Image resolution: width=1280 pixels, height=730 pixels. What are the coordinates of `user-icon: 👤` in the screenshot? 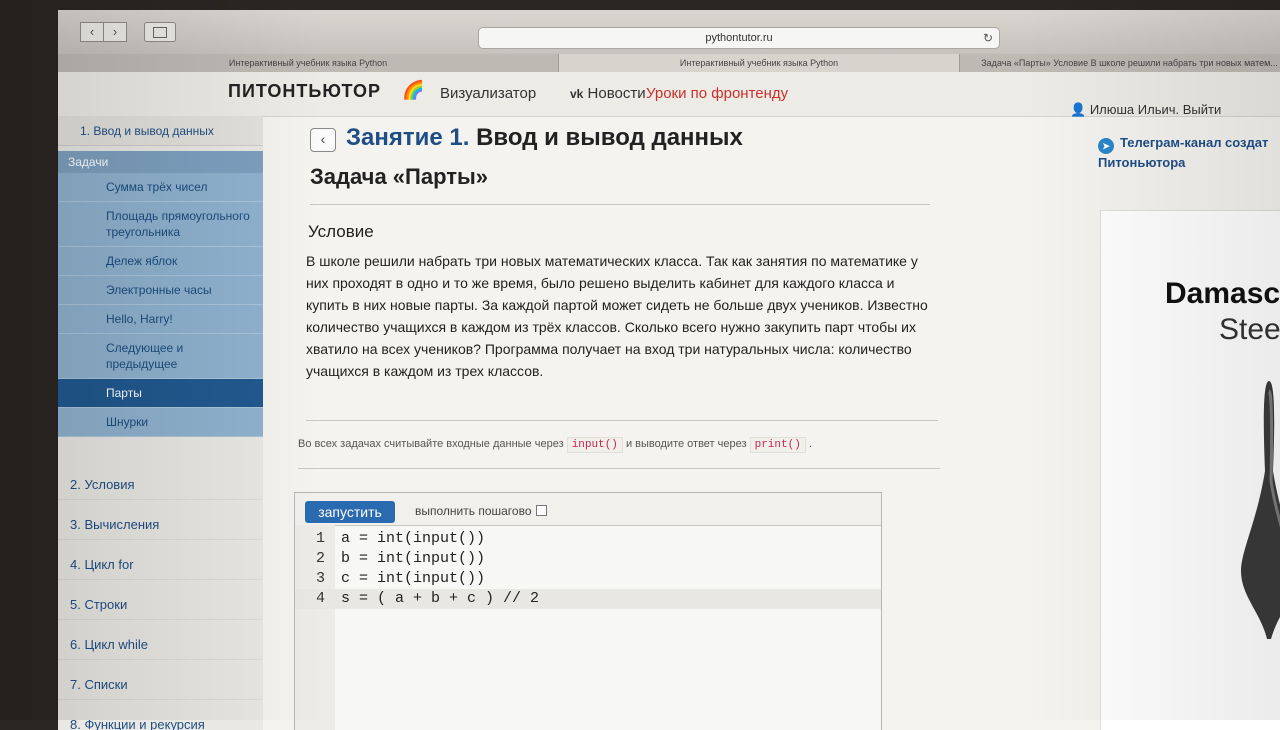 It's located at (1078, 109).